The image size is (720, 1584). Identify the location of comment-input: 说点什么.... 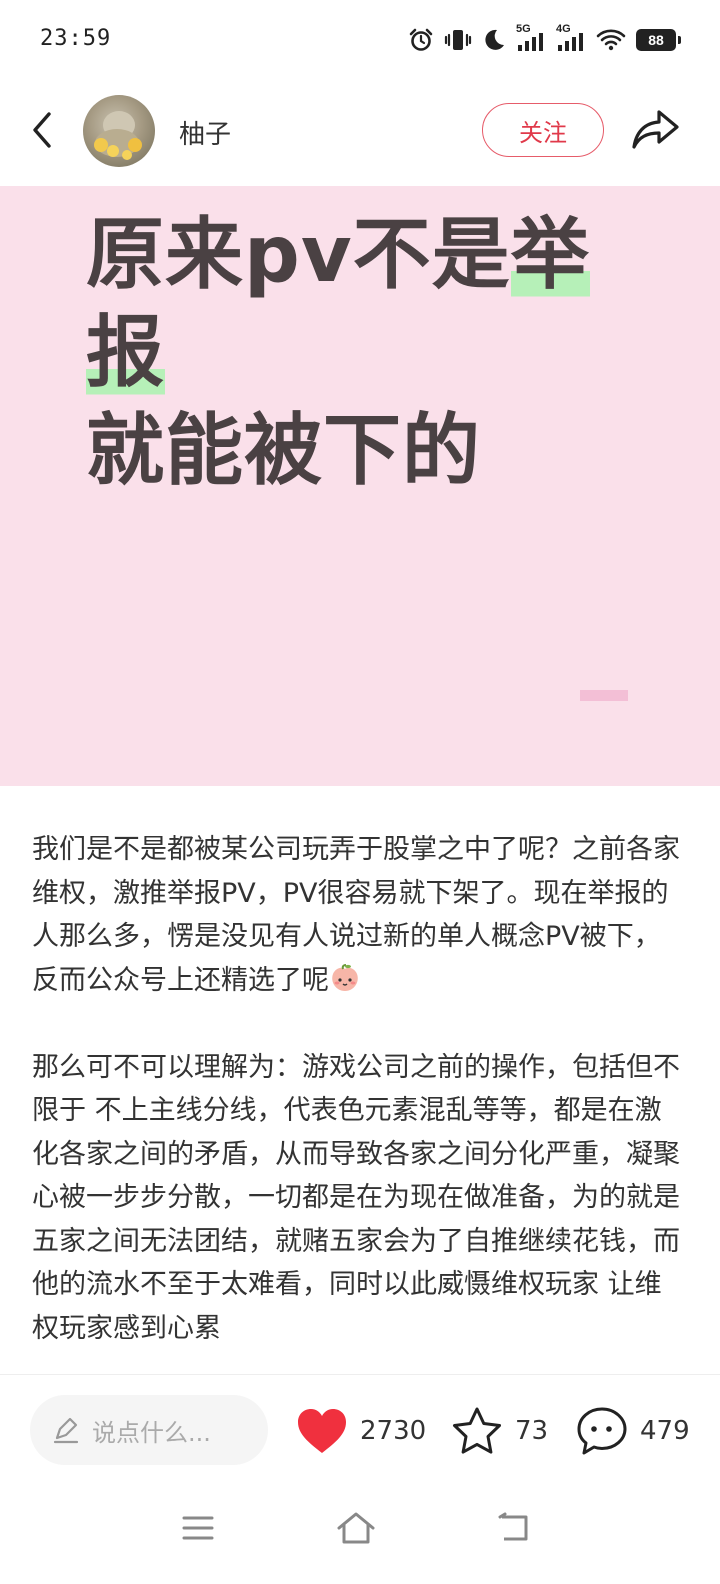
(149, 1430).